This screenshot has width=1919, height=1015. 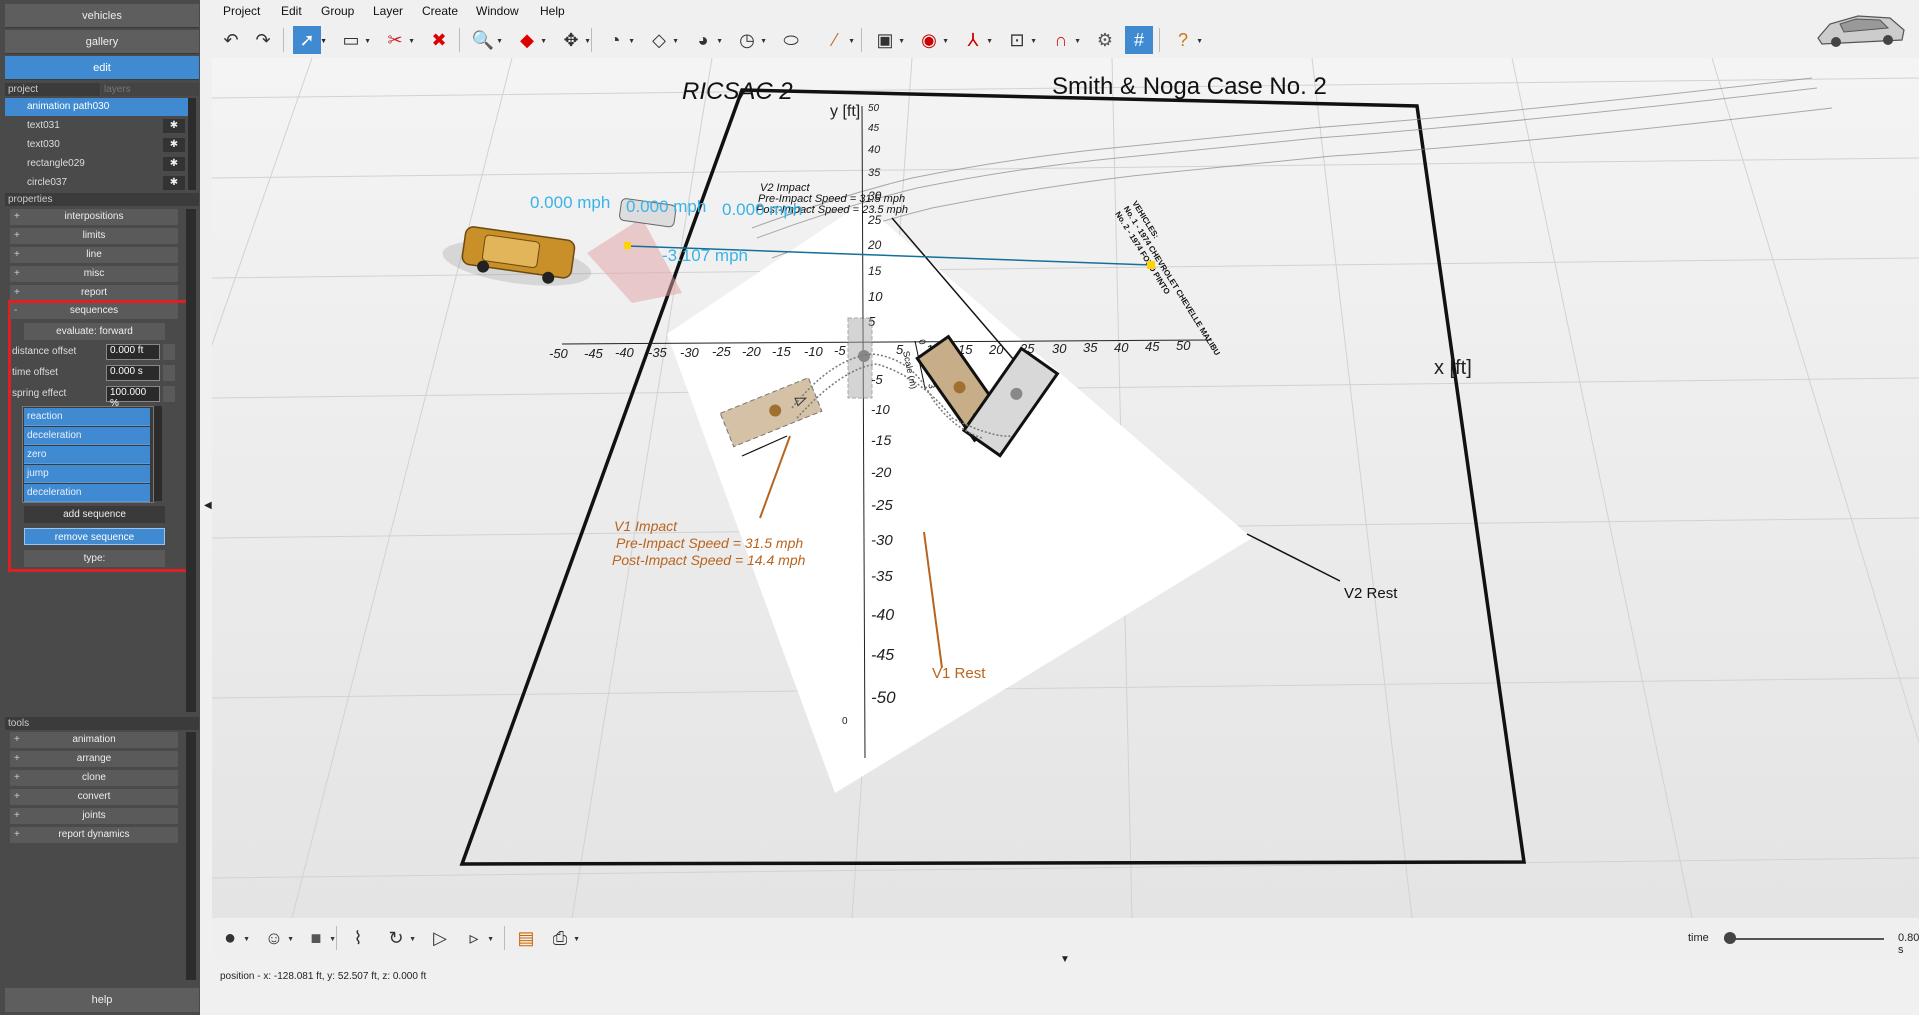 I want to click on nav-edit: edit, so click(x=102, y=68).